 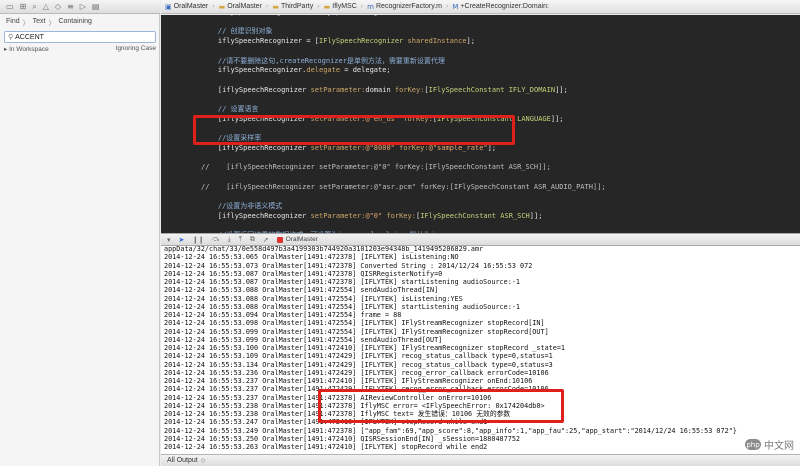 I want to click on hierarchy-icon: ⊞, so click(x=23, y=6).